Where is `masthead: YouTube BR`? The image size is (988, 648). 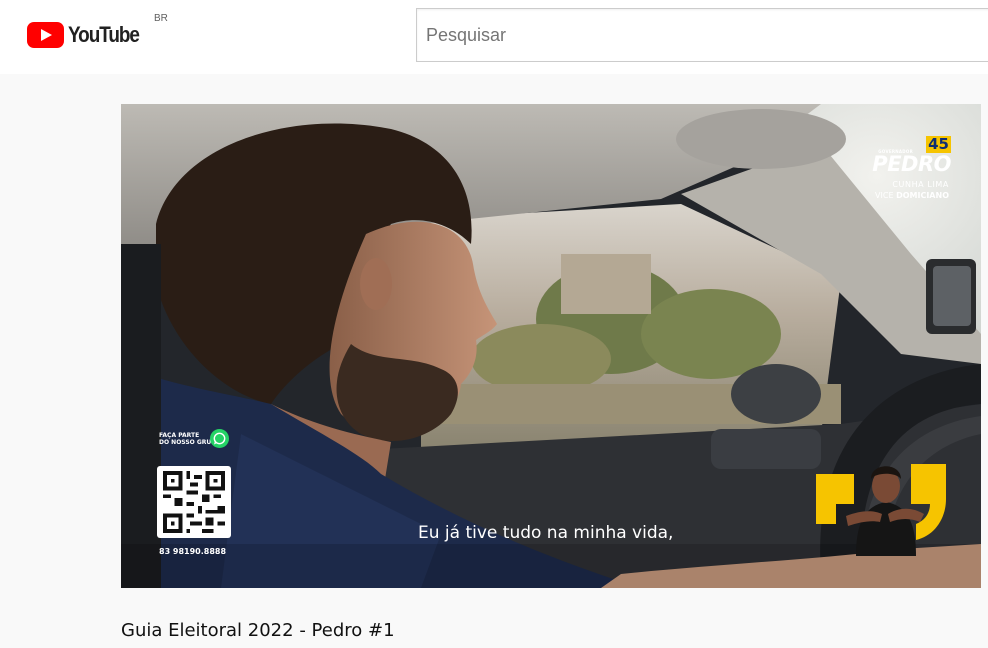 masthead: YouTube BR is located at coordinates (494, 37).